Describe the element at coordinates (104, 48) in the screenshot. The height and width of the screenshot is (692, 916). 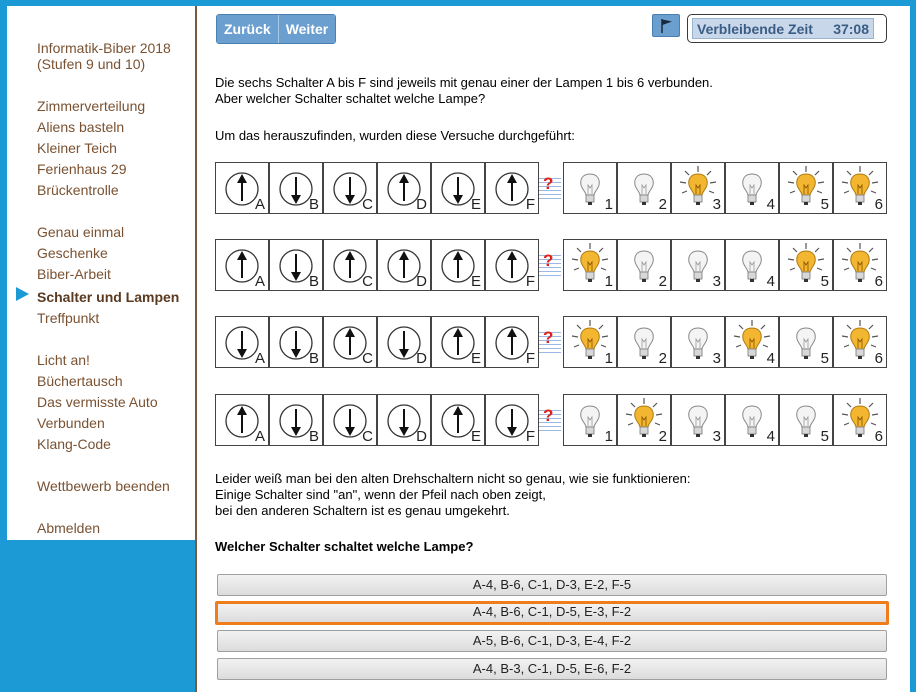
I see `contest-title: Informatik-Biber 2018` at that location.